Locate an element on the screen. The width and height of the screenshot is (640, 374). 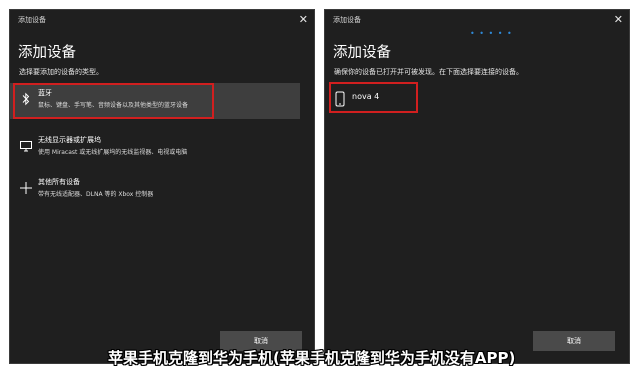
option-description: 使用 Miracast 或无线扩展坞的无线监视器、电视或电脑 is located at coordinates (113, 152).